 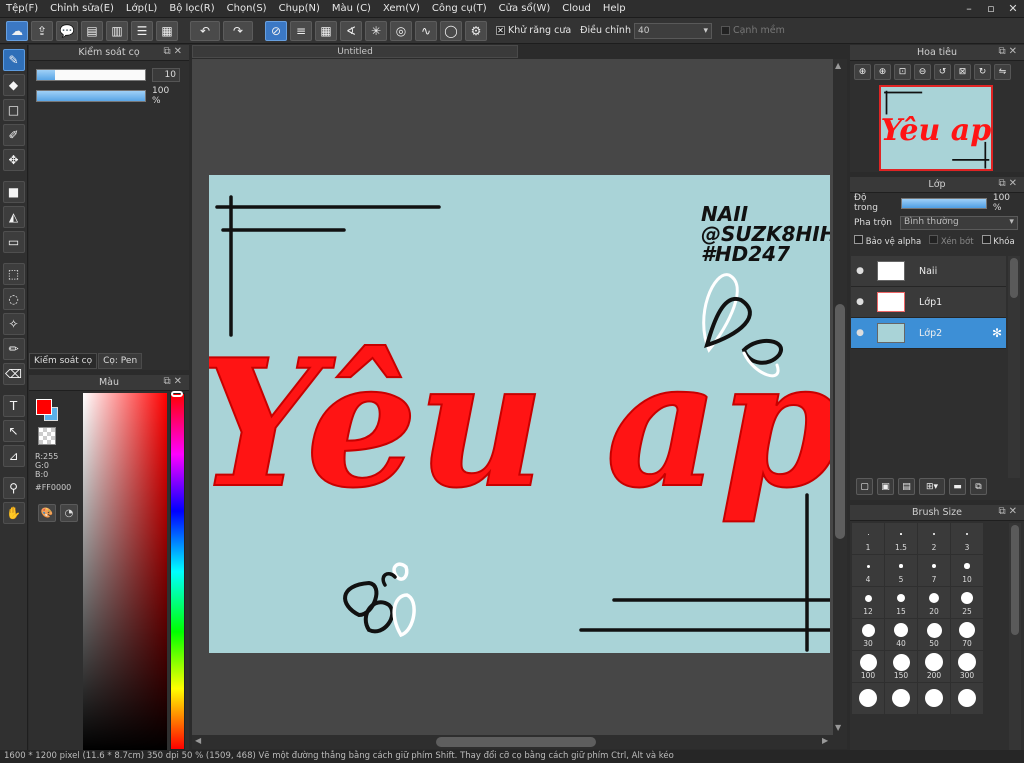 I want to click on select-tool-icon: ⬚, so click(x=13, y=274).